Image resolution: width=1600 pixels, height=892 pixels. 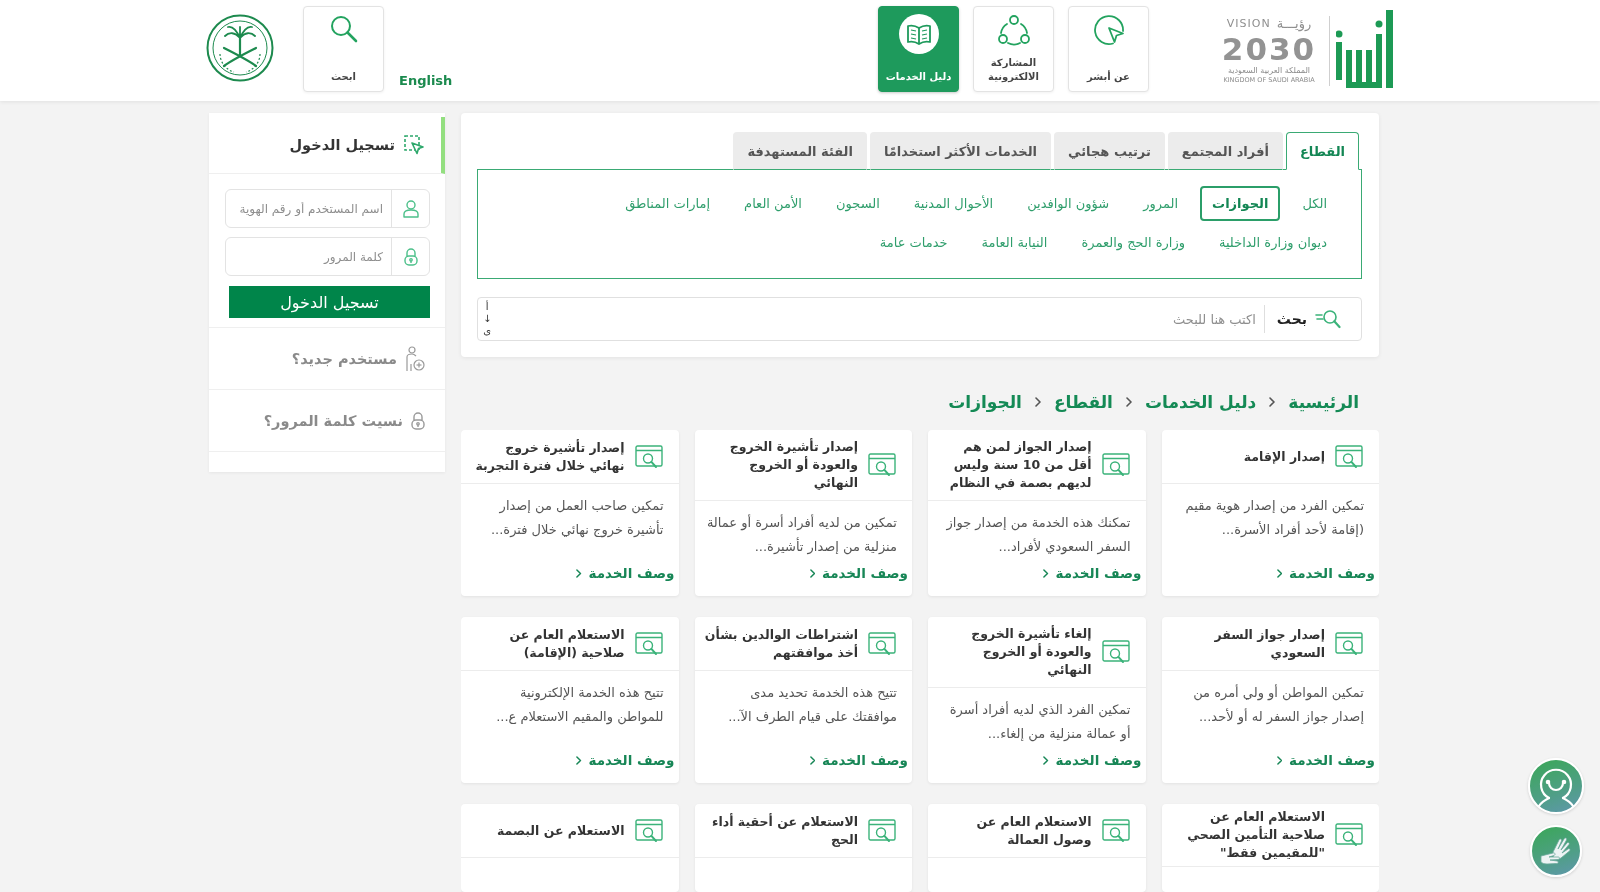 What do you see at coordinates (1031, 652) in the screenshot?
I see `service-title: إلغاء تأشيرة الخروج والعودة أو الخروج النهائي` at bounding box center [1031, 652].